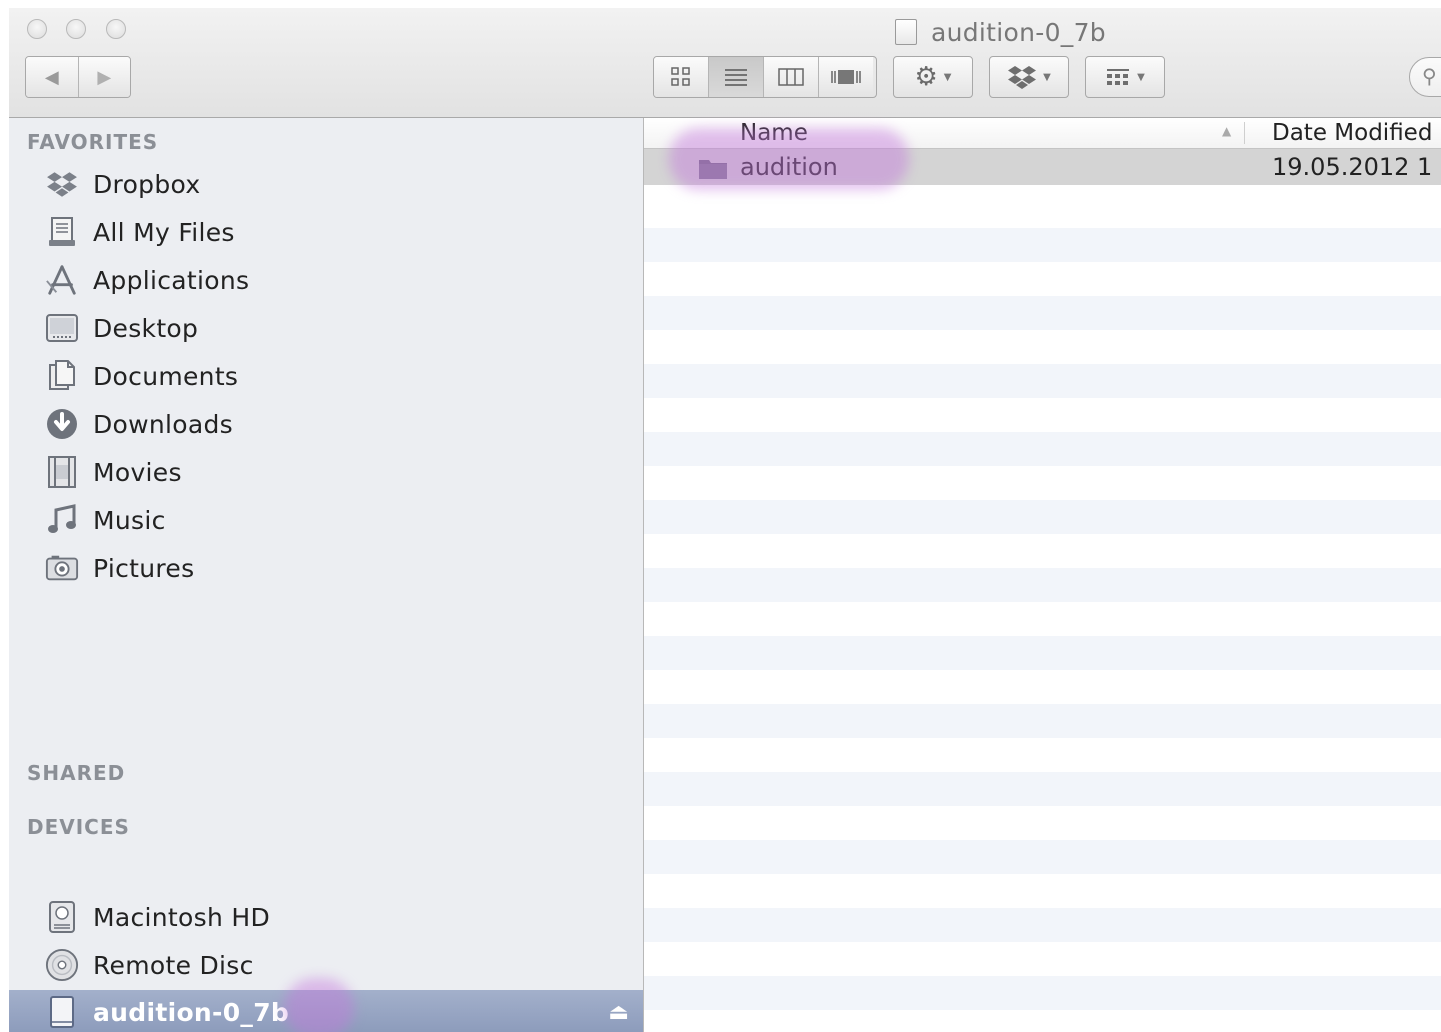  Describe the element at coordinates (1118, 77) in the screenshot. I see `arrange-icon` at that location.